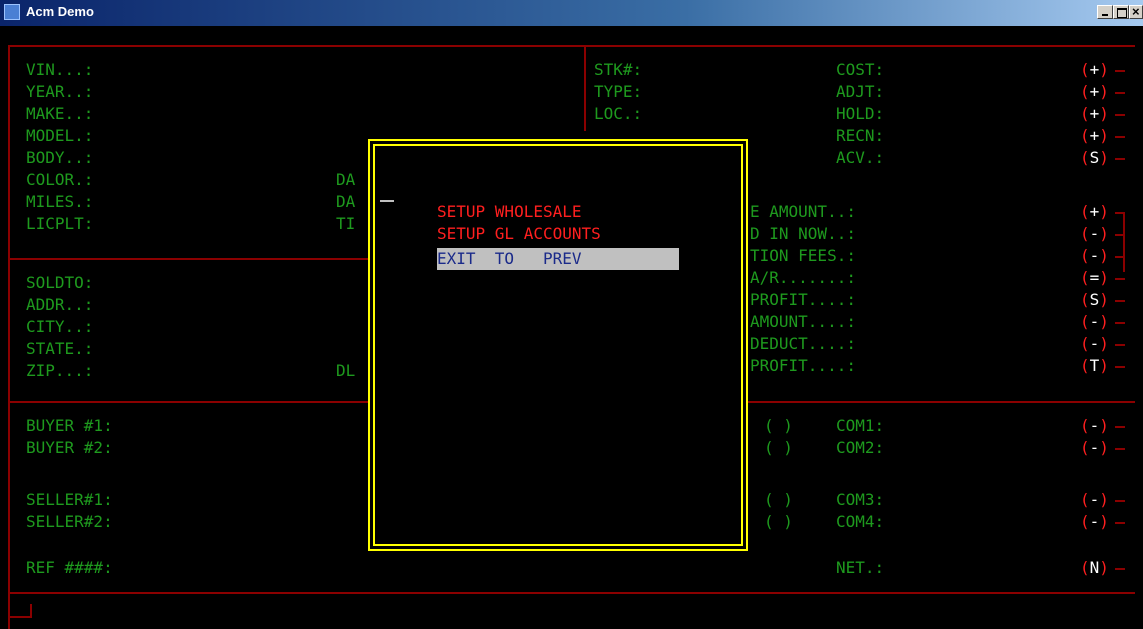 The height and width of the screenshot is (629, 1143). Describe the element at coordinates (519, 234) in the screenshot. I see `menu-setup-gl-accounts: SETUP GL ACCOUNTS` at that location.